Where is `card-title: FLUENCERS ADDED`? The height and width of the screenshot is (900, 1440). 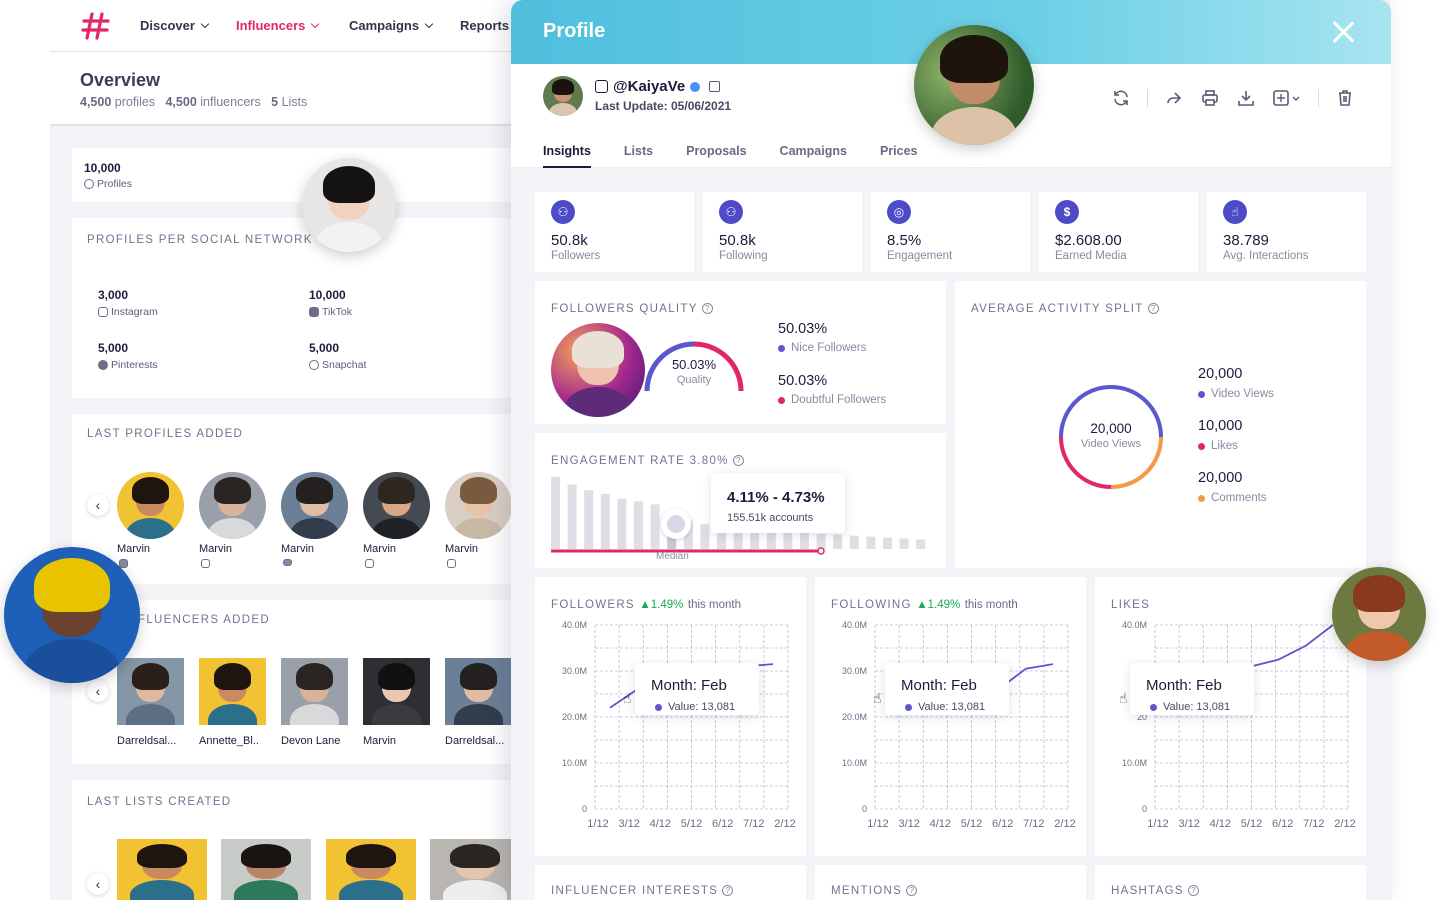 card-title: FLUENCERS ADDED is located at coordinates (204, 620).